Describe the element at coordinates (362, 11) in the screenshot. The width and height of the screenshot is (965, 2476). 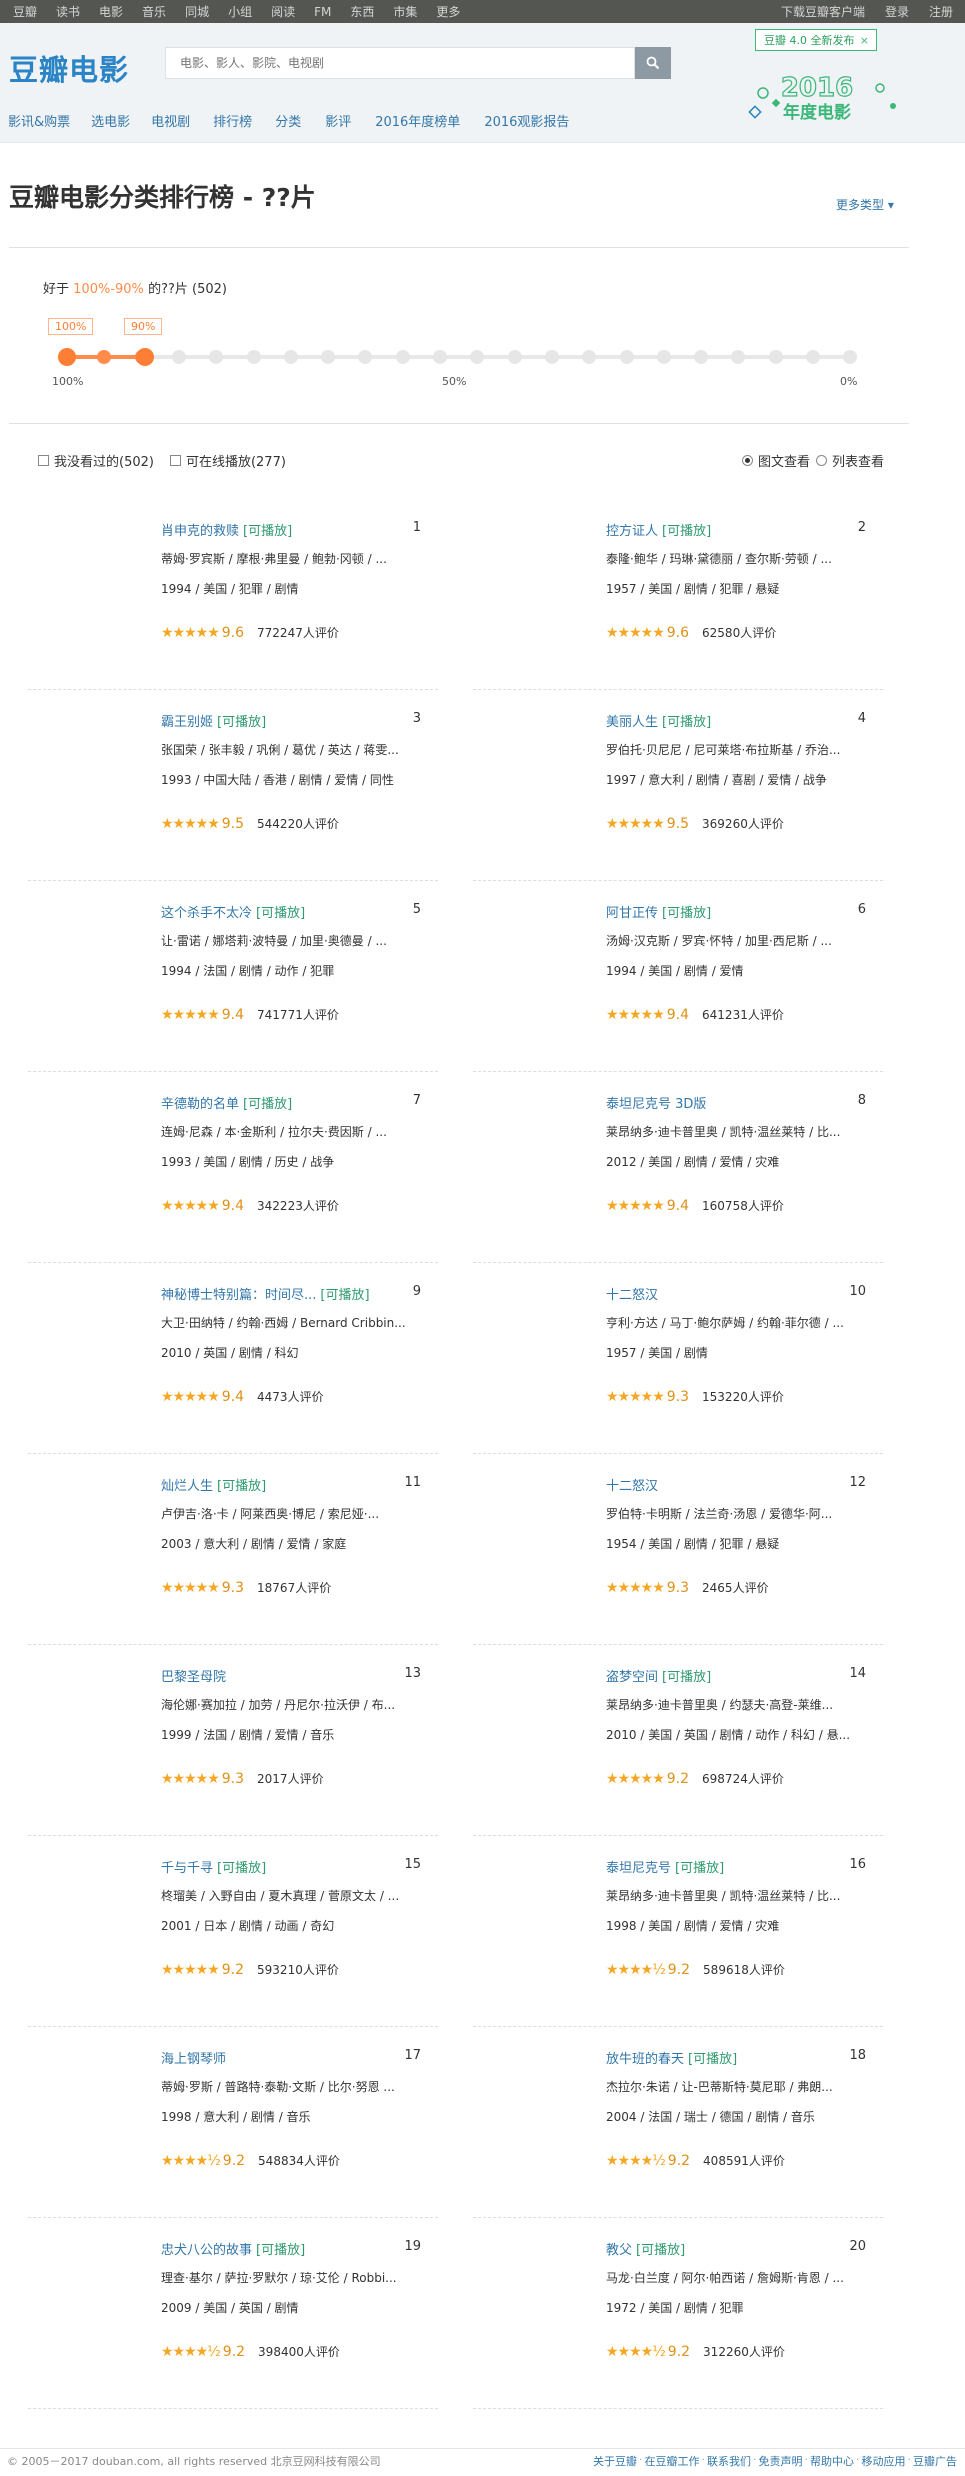
I see `gnav-link: 东西` at that location.